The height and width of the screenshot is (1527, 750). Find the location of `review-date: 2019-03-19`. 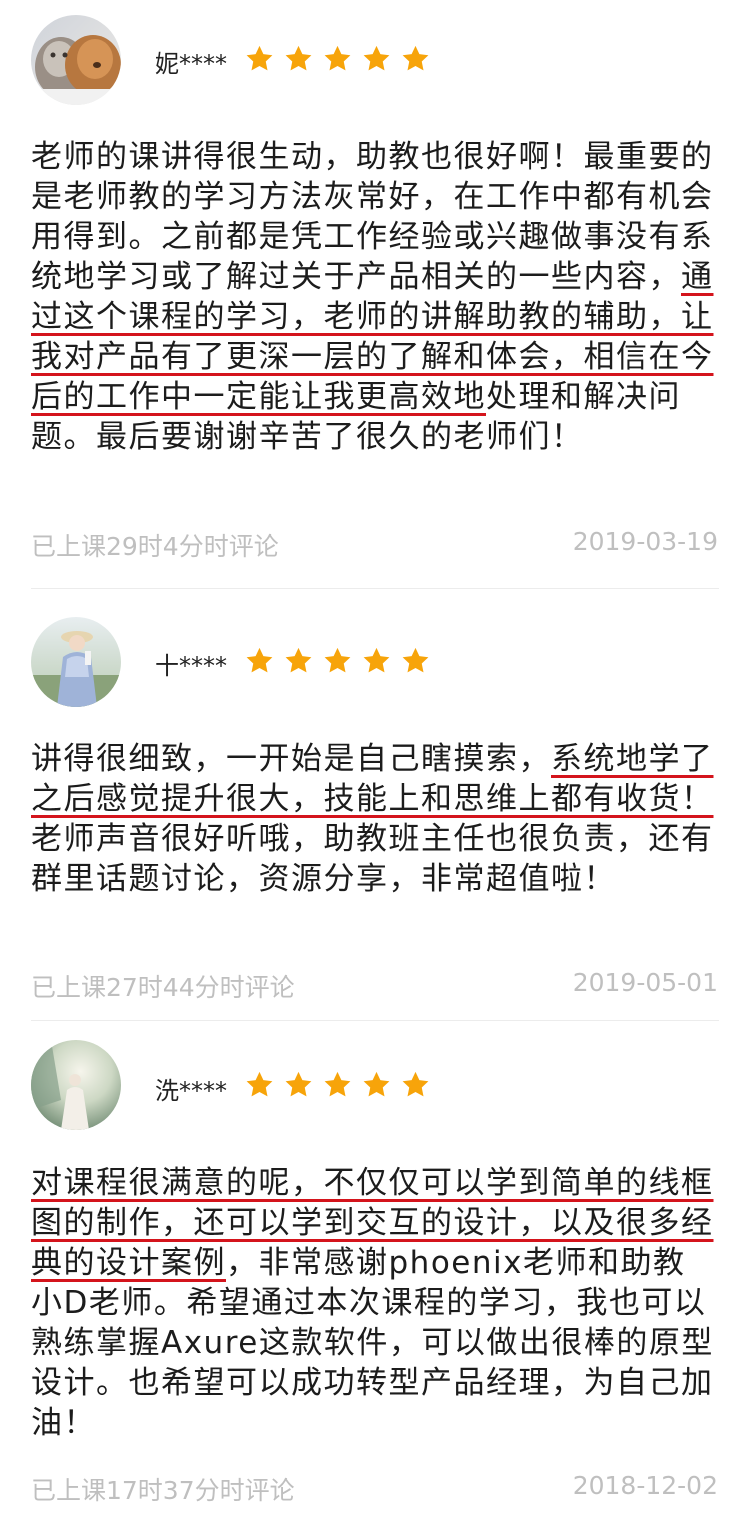

review-date: 2019-03-19 is located at coordinates (645, 541).